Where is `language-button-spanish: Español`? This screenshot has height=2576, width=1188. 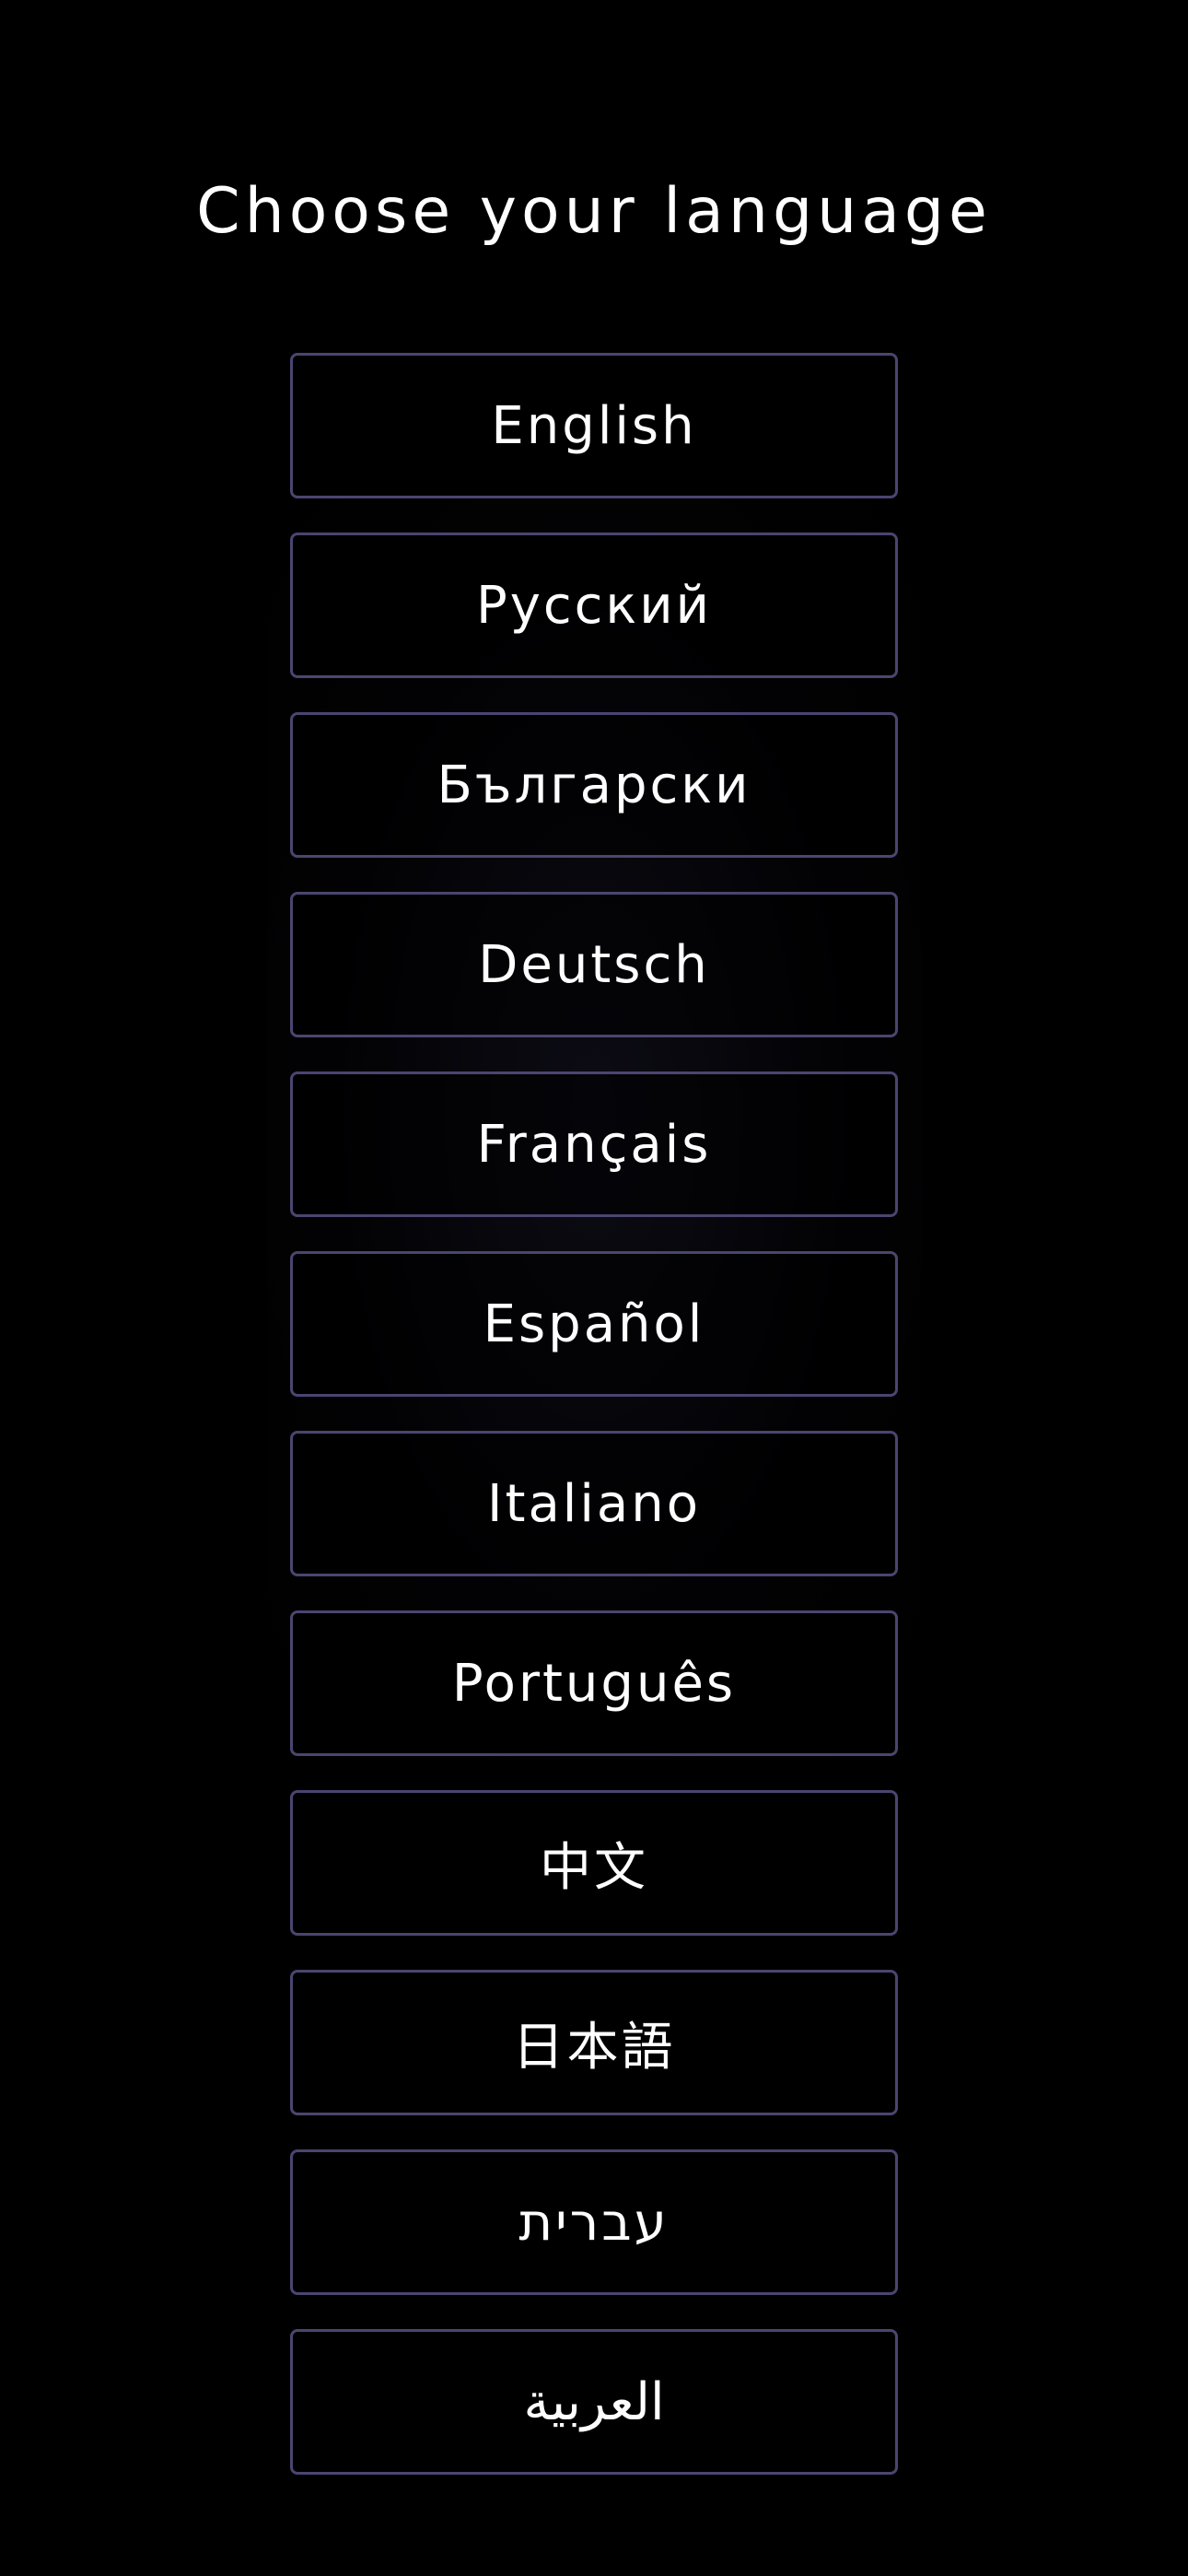
language-button-spanish: Español is located at coordinates (594, 1324).